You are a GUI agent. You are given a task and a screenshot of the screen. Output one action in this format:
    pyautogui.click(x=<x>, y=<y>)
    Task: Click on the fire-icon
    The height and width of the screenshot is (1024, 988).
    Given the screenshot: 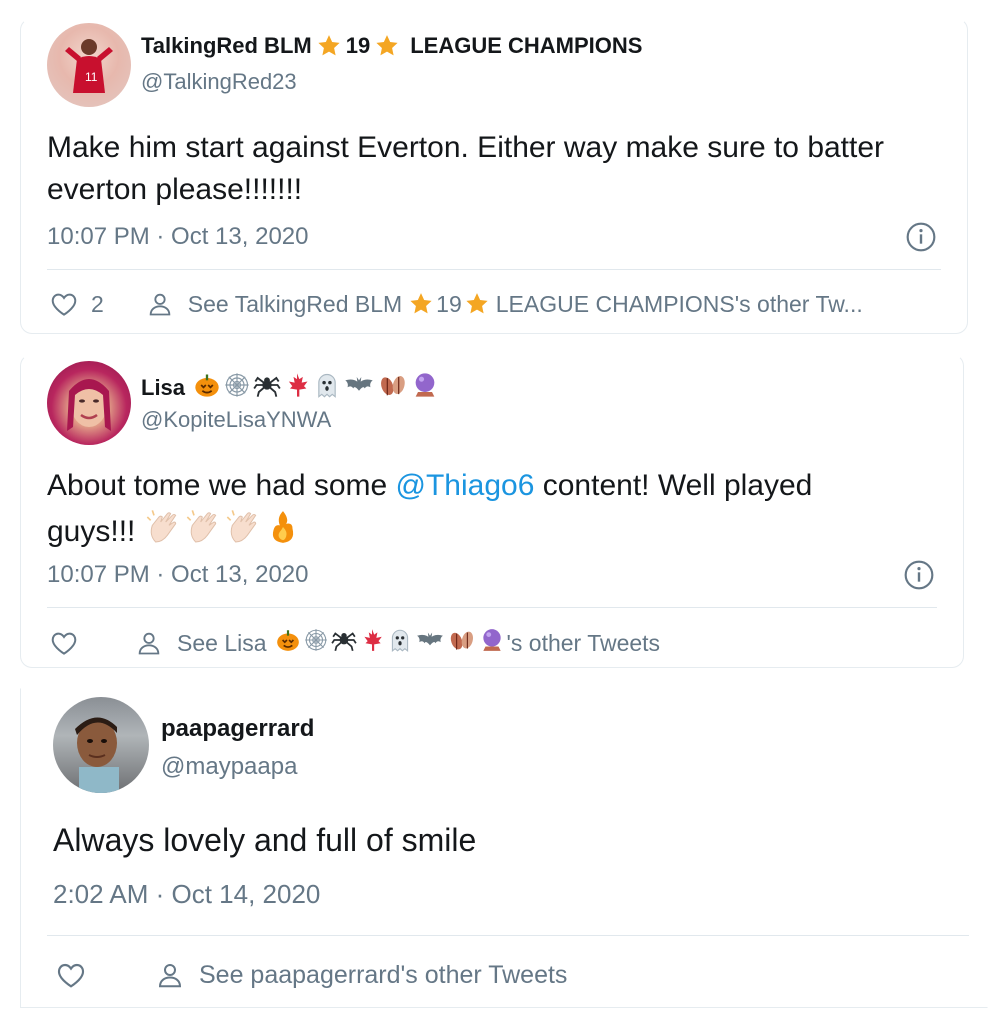 What is the action you would take?
    pyautogui.click(x=283, y=533)
    